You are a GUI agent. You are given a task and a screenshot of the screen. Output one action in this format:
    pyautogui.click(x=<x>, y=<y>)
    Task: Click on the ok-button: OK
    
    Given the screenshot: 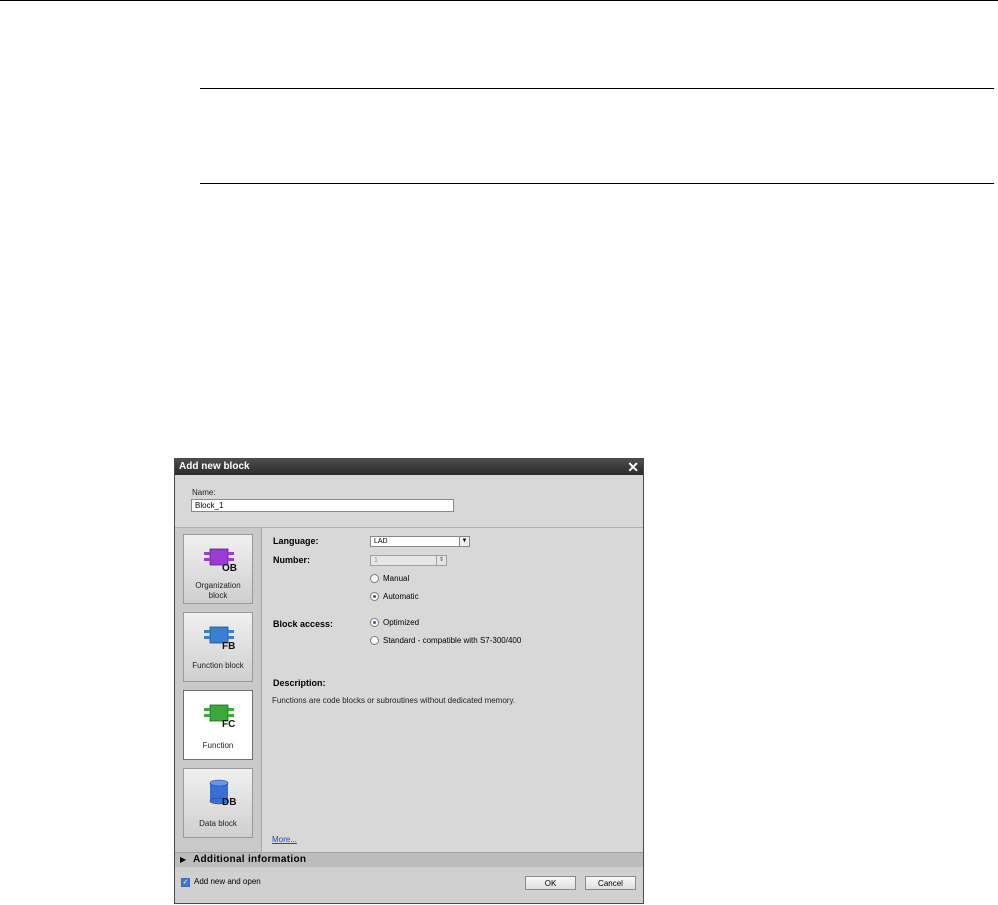 What is the action you would take?
    pyautogui.click(x=550, y=883)
    